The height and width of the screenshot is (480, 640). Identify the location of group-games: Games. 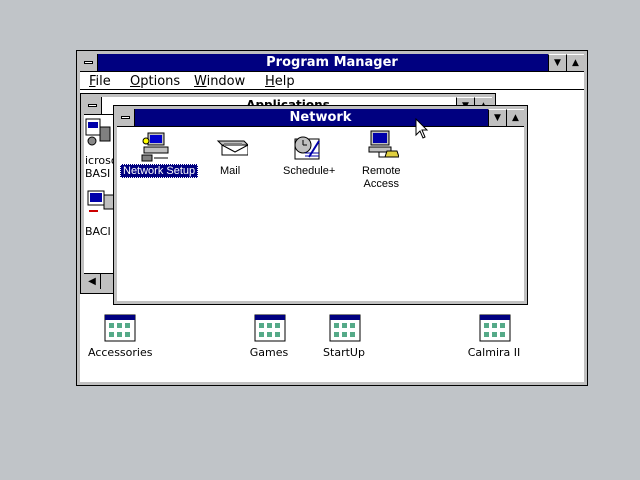
(269, 338).